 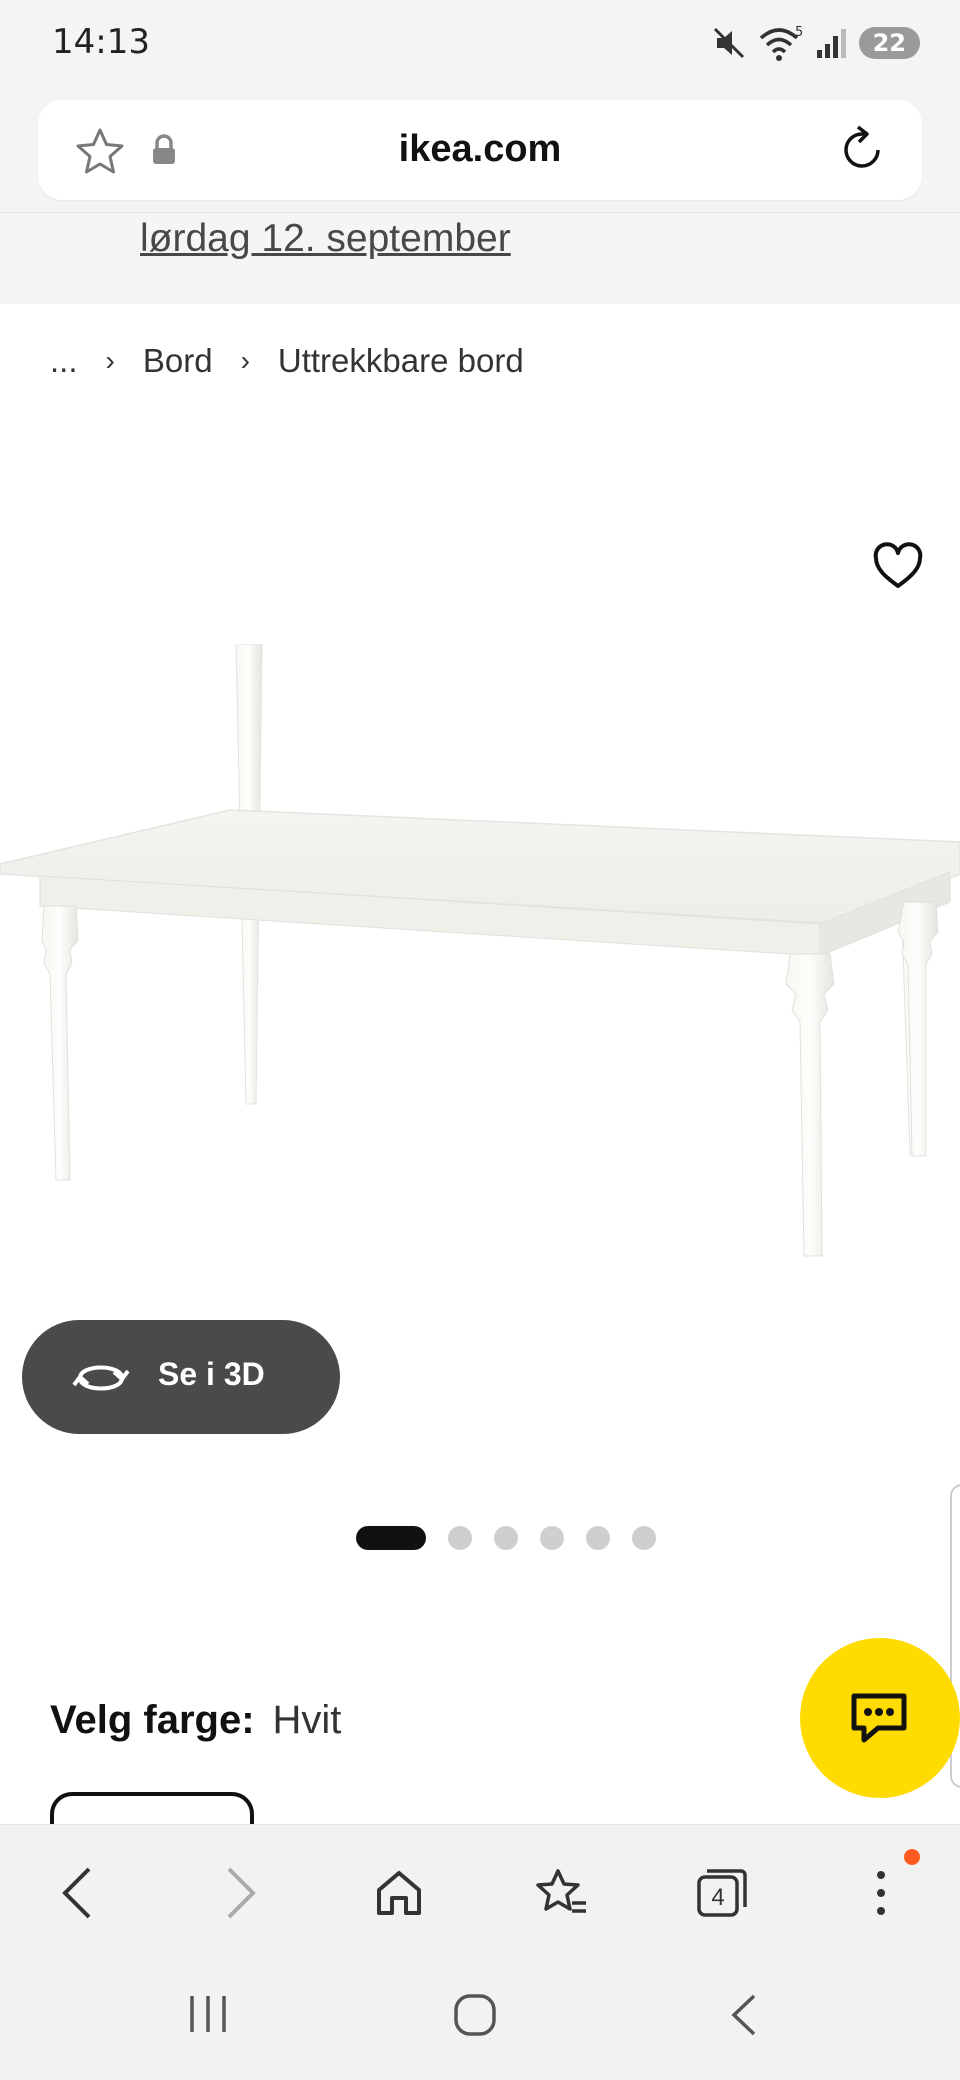 I want to click on system-back-icon, so click(x=744, y=2015).